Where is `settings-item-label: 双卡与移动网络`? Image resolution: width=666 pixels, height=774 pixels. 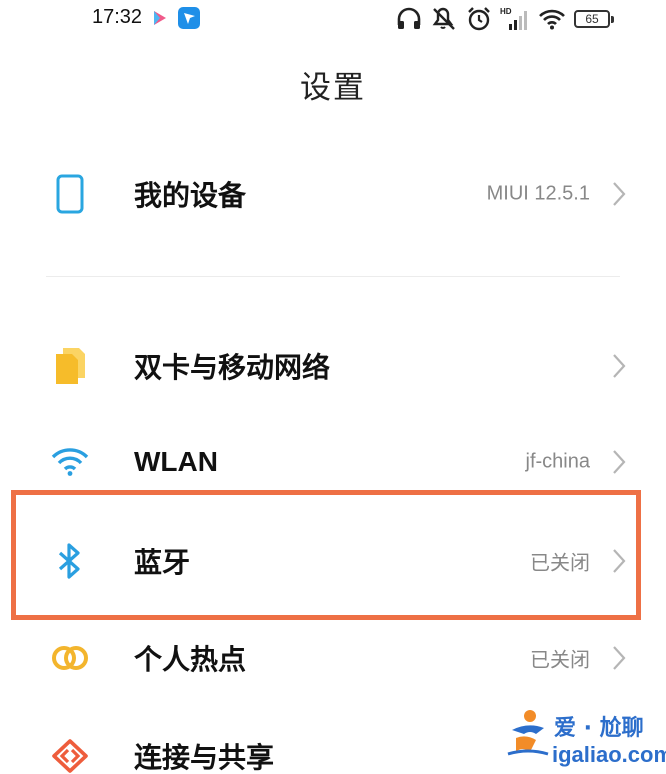
settings-item-label: 双卡与移动网络 is located at coordinates (232, 367).